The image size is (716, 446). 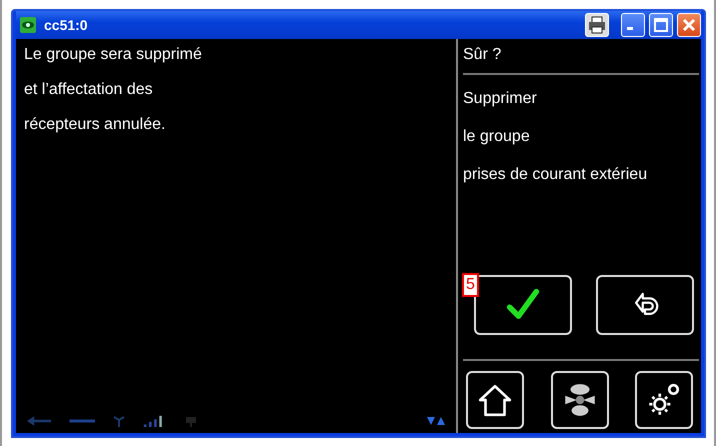 What do you see at coordinates (579, 400) in the screenshot?
I see `fan-button` at bounding box center [579, 400].